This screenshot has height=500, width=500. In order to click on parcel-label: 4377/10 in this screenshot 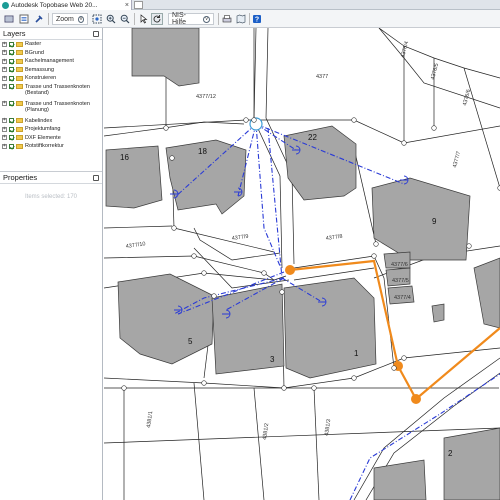, I will do `click(135, 245)`.